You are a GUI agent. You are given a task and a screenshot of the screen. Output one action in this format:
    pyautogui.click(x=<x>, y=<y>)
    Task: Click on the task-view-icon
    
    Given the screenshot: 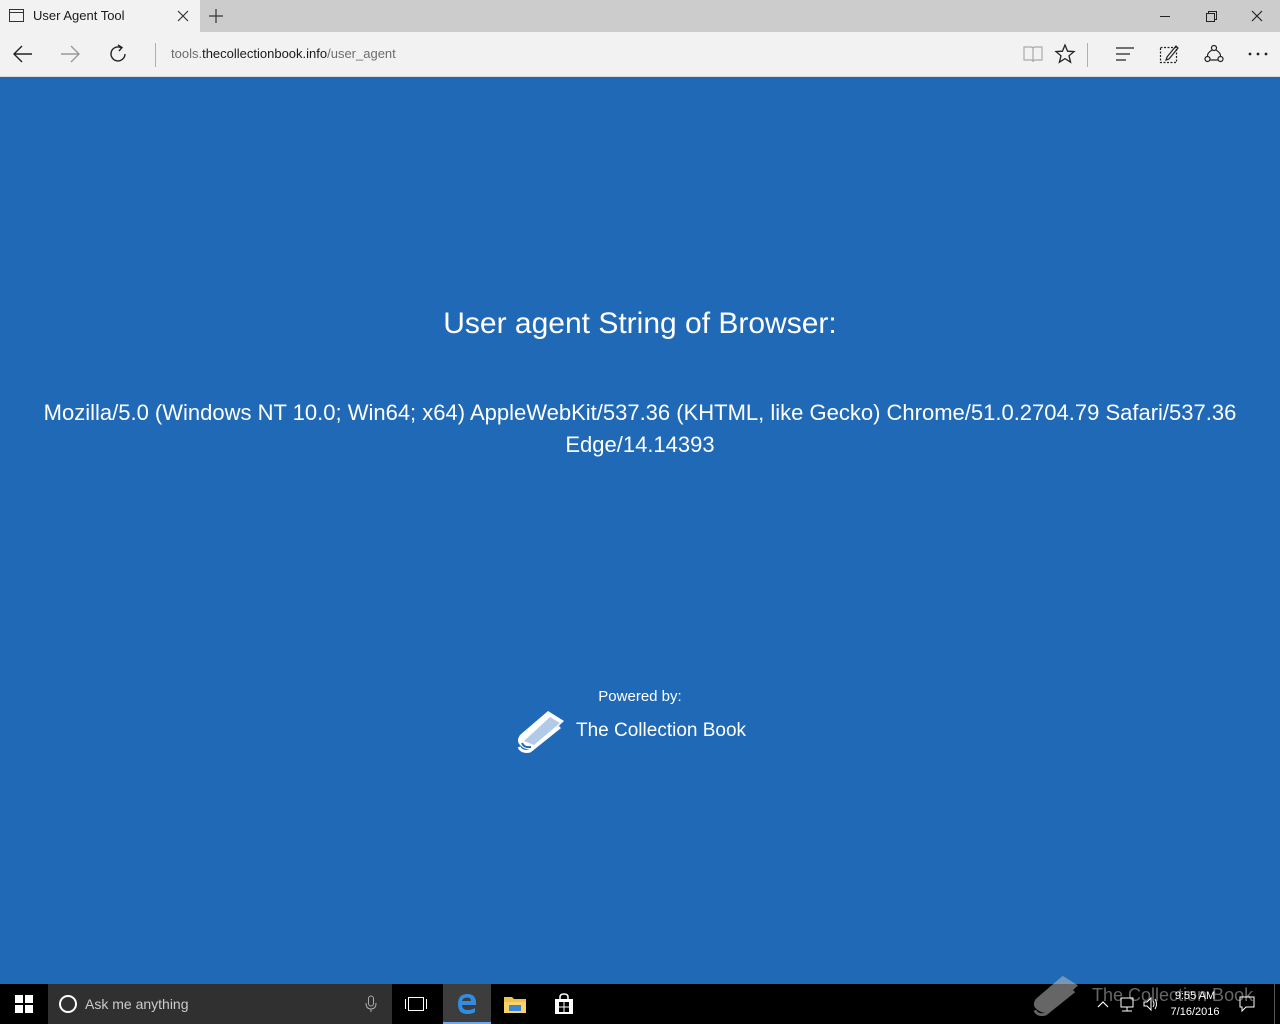 What is the action you would take?
    pyautogui.click(x=416, y=1004)
    